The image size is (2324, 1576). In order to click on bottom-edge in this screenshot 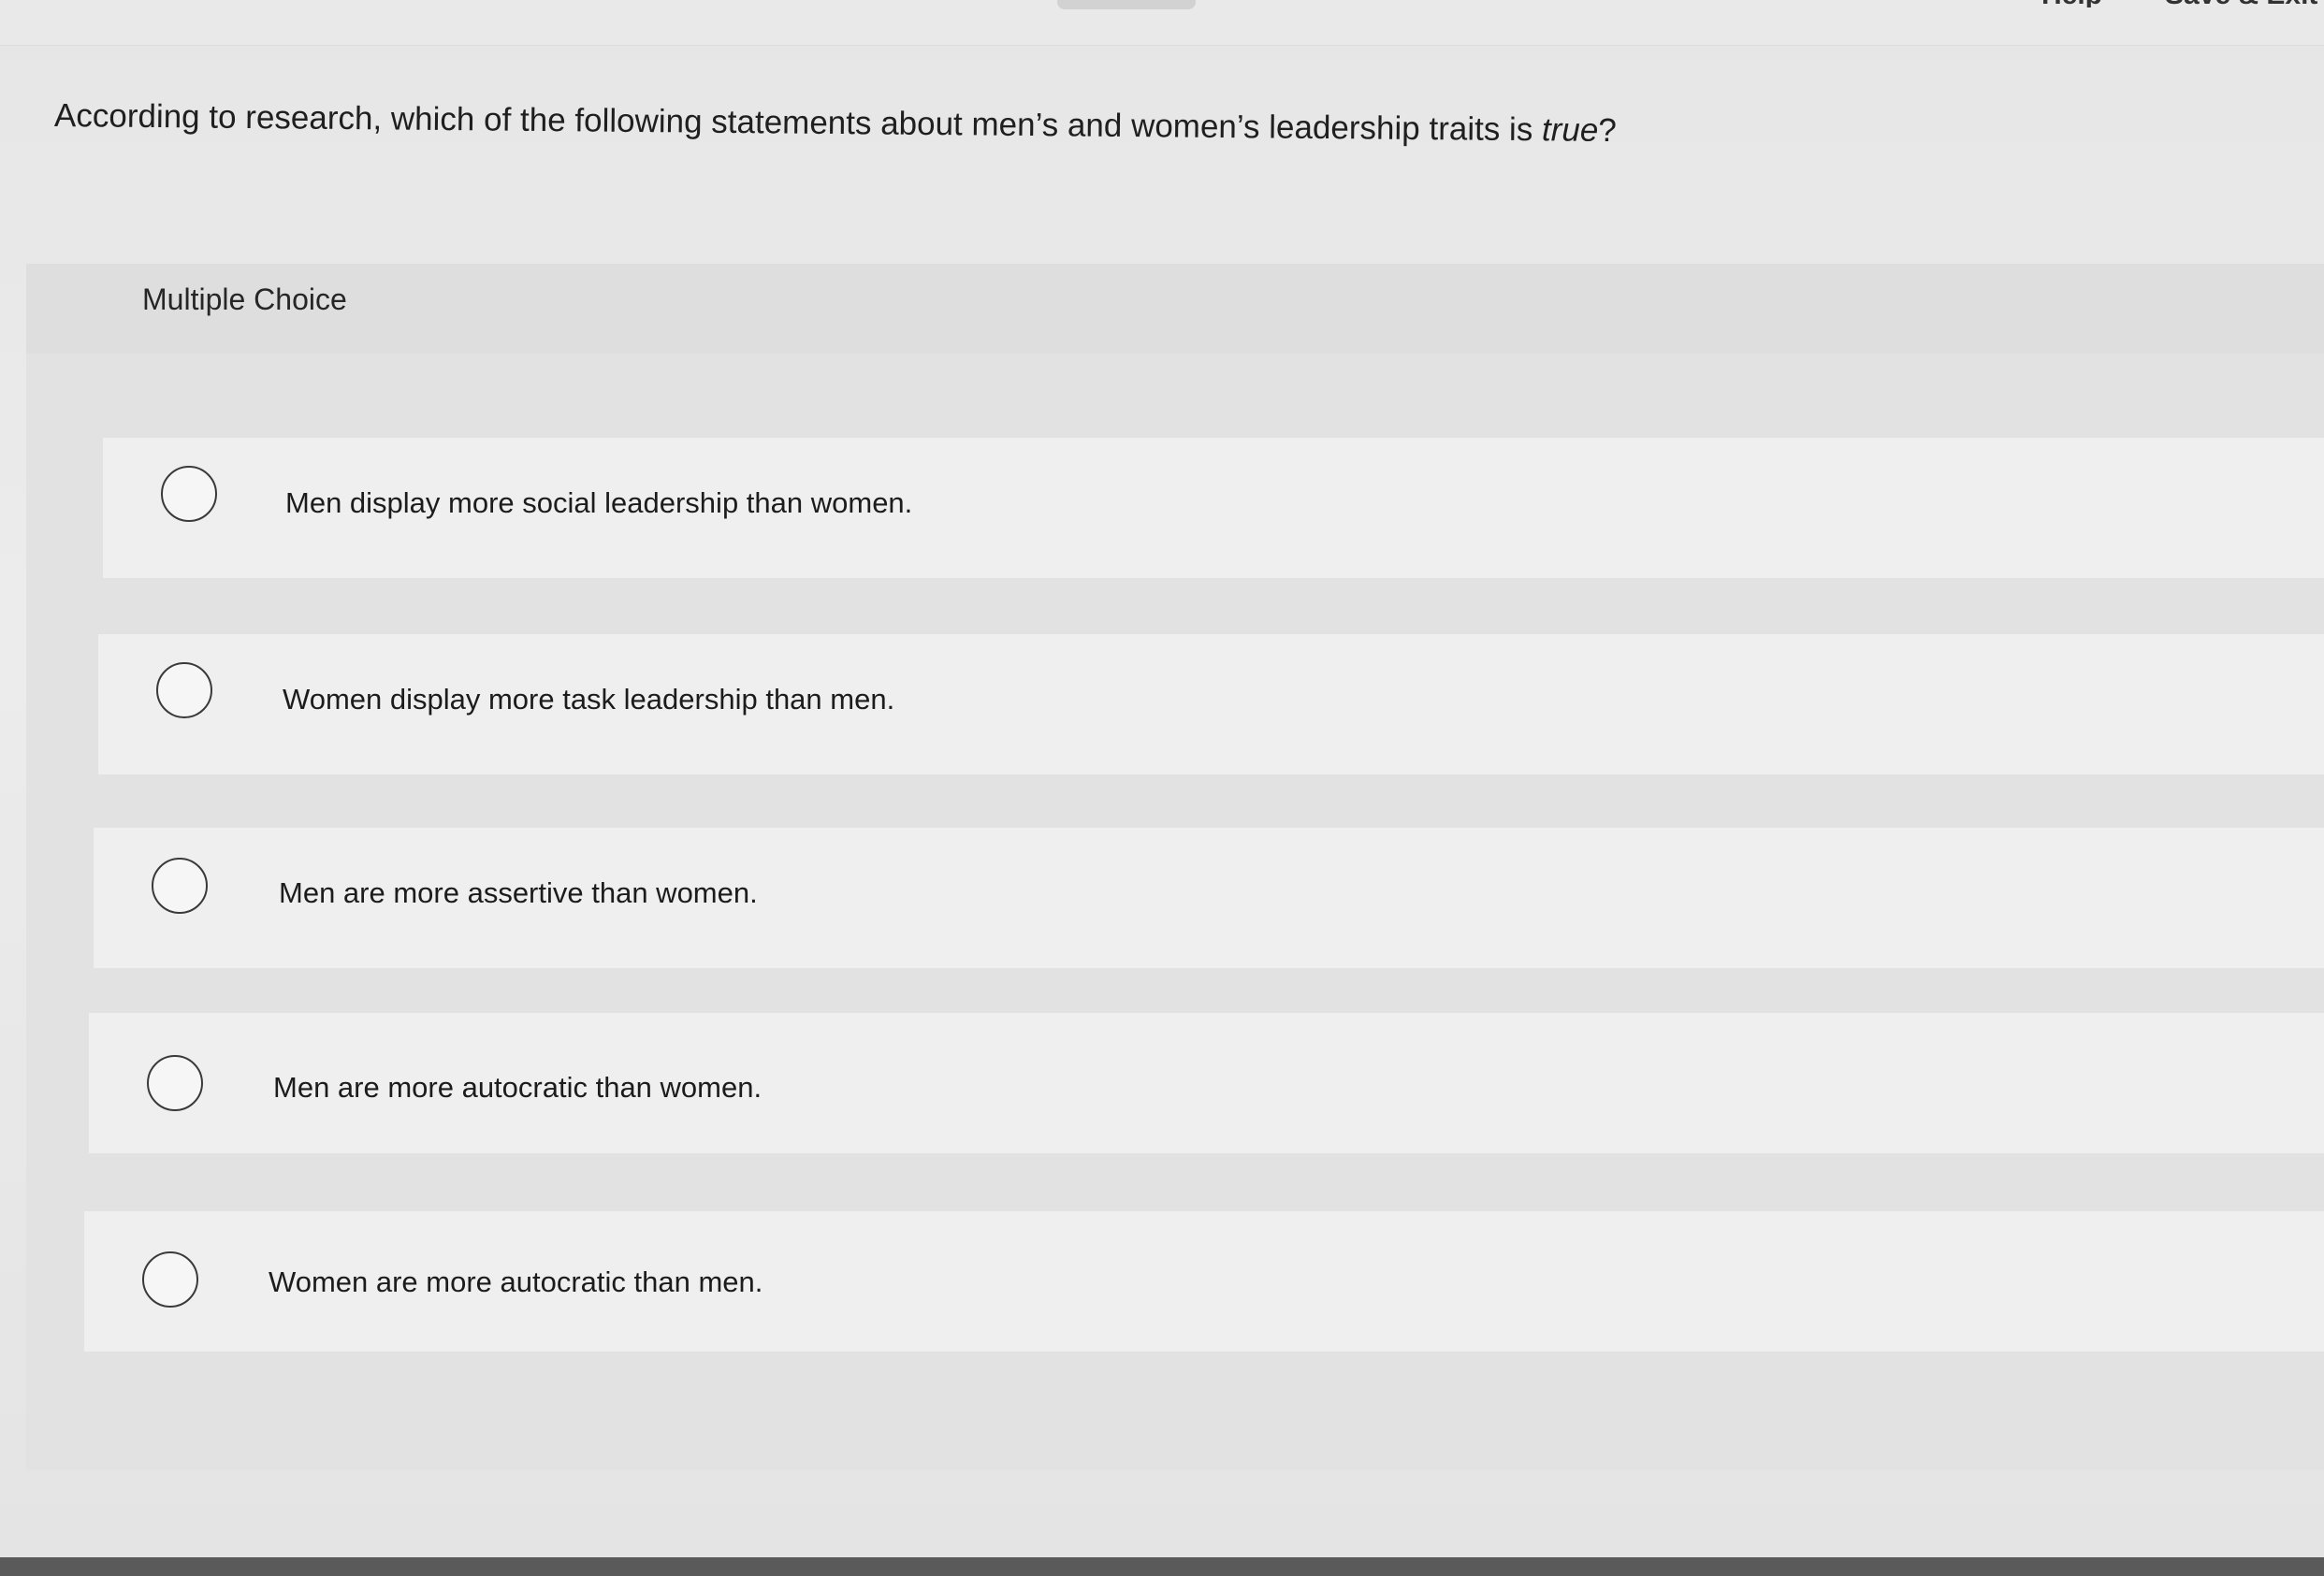, I will do `click(1162, 1566)`.